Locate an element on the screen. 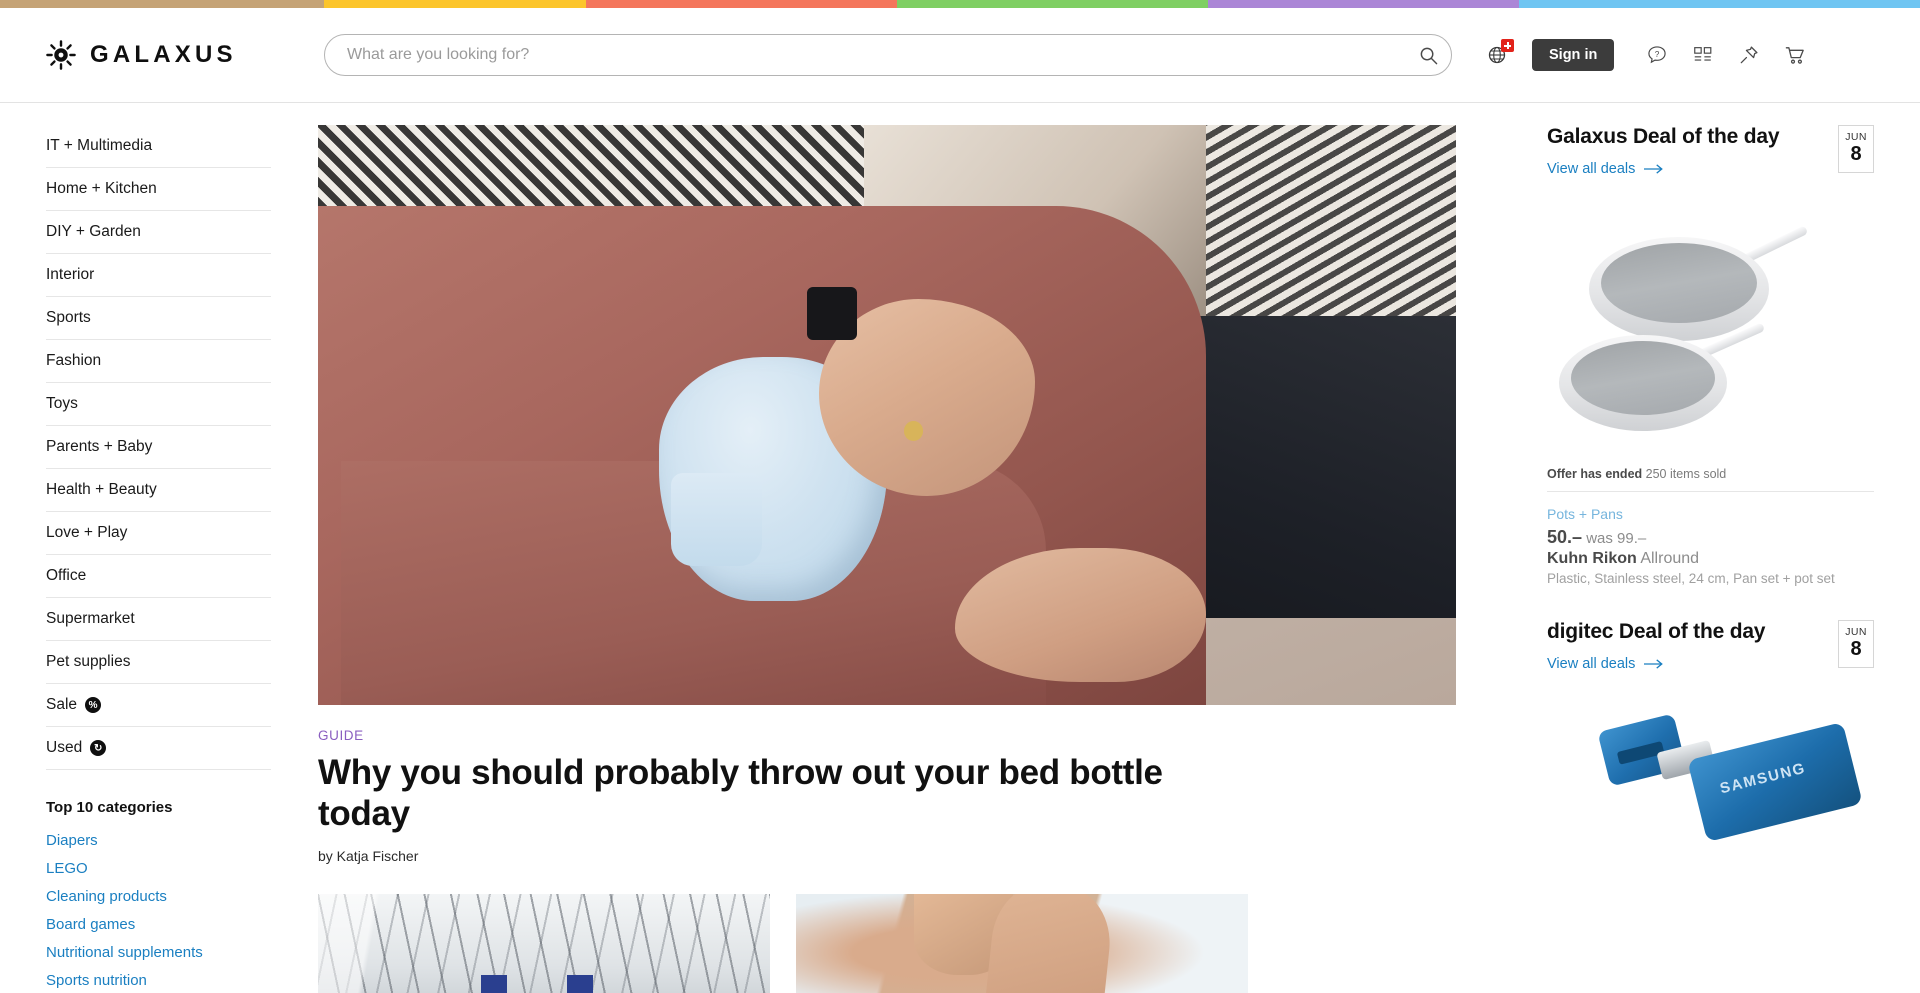 This screenshot has height=993, width=1920. watchlist-button is located at coordinates (1749, 55).